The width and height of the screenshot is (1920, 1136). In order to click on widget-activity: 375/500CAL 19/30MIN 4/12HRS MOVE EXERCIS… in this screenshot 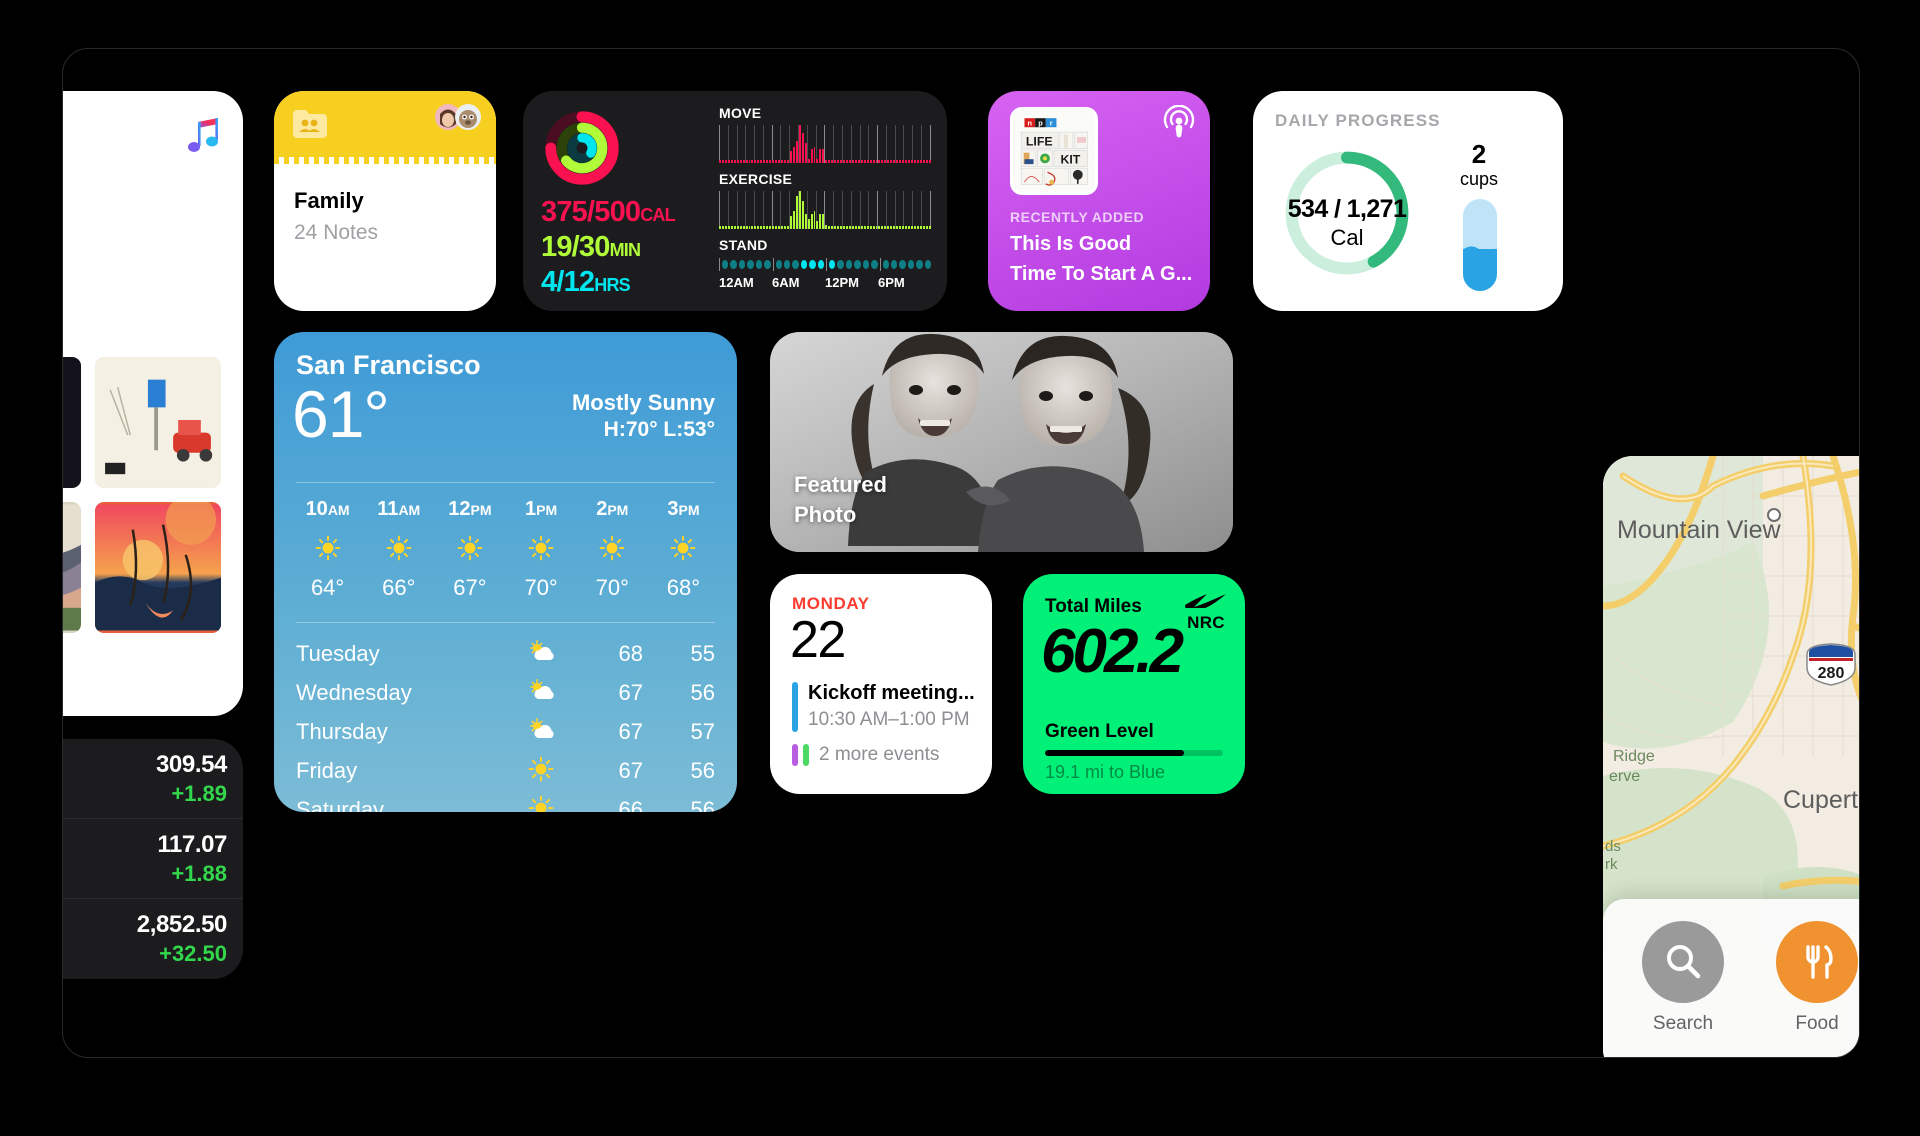, I will do `click(735, 201)`.